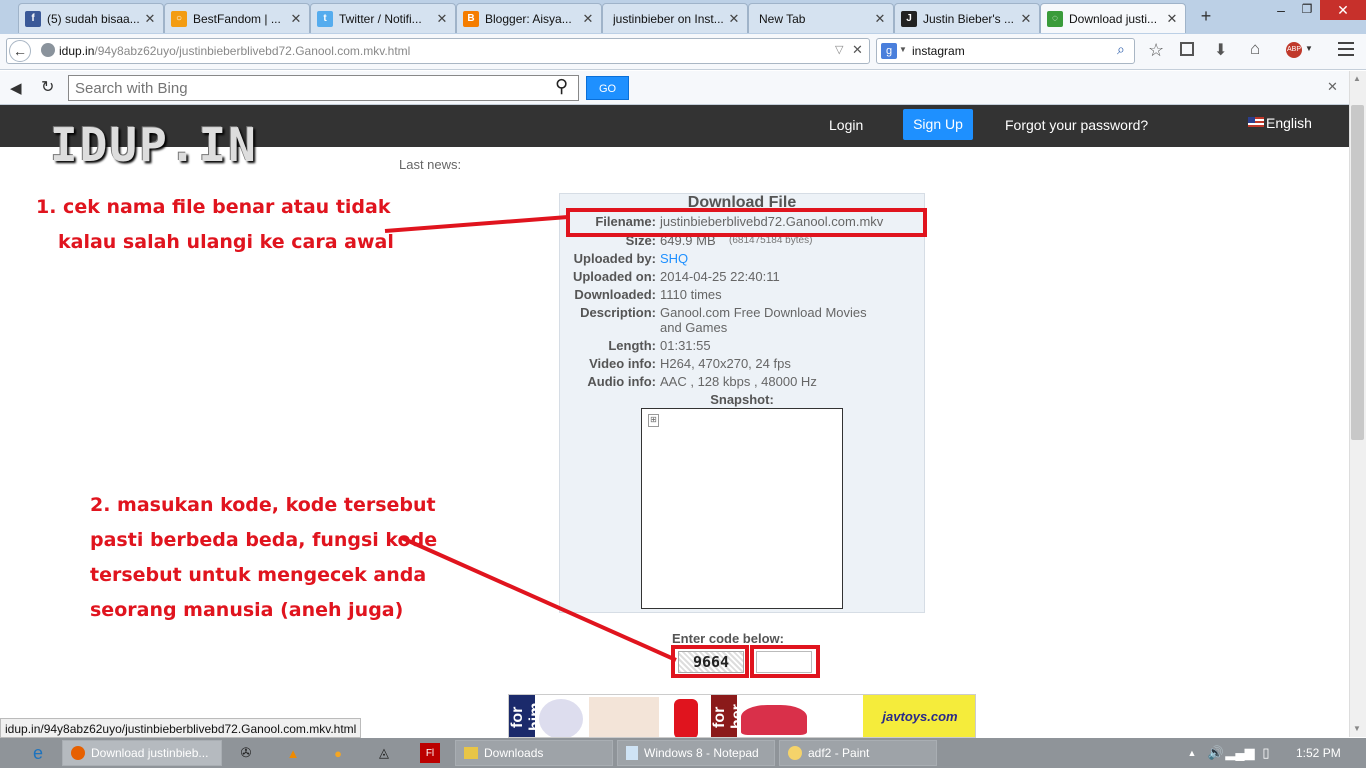 Image resolution: width=1366 pixels, height=768 pixels. What do you see at coordinates (430, 753) in the screenshot?
I see `flash-icon: Fl` at bounding box center [430, 753].